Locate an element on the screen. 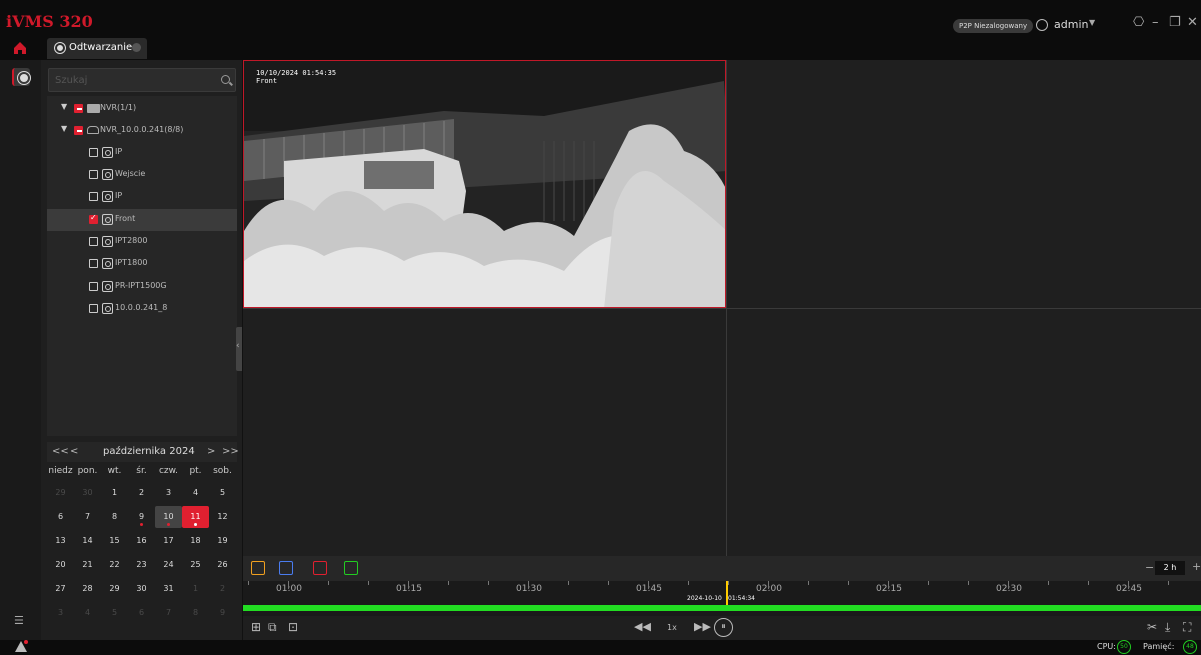  search-icon is located at coordinates (225, 79).